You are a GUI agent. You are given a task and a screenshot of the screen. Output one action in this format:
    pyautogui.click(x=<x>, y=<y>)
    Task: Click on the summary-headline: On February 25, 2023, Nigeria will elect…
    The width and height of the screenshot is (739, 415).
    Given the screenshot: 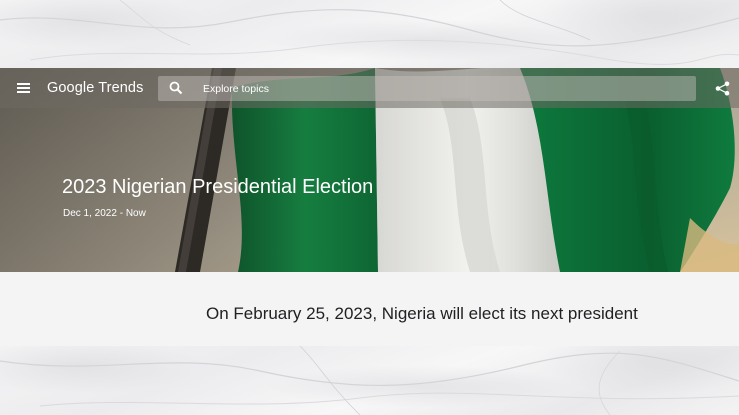 What is the action you would take?
    pyautogui.click(x=422, y=313)
    